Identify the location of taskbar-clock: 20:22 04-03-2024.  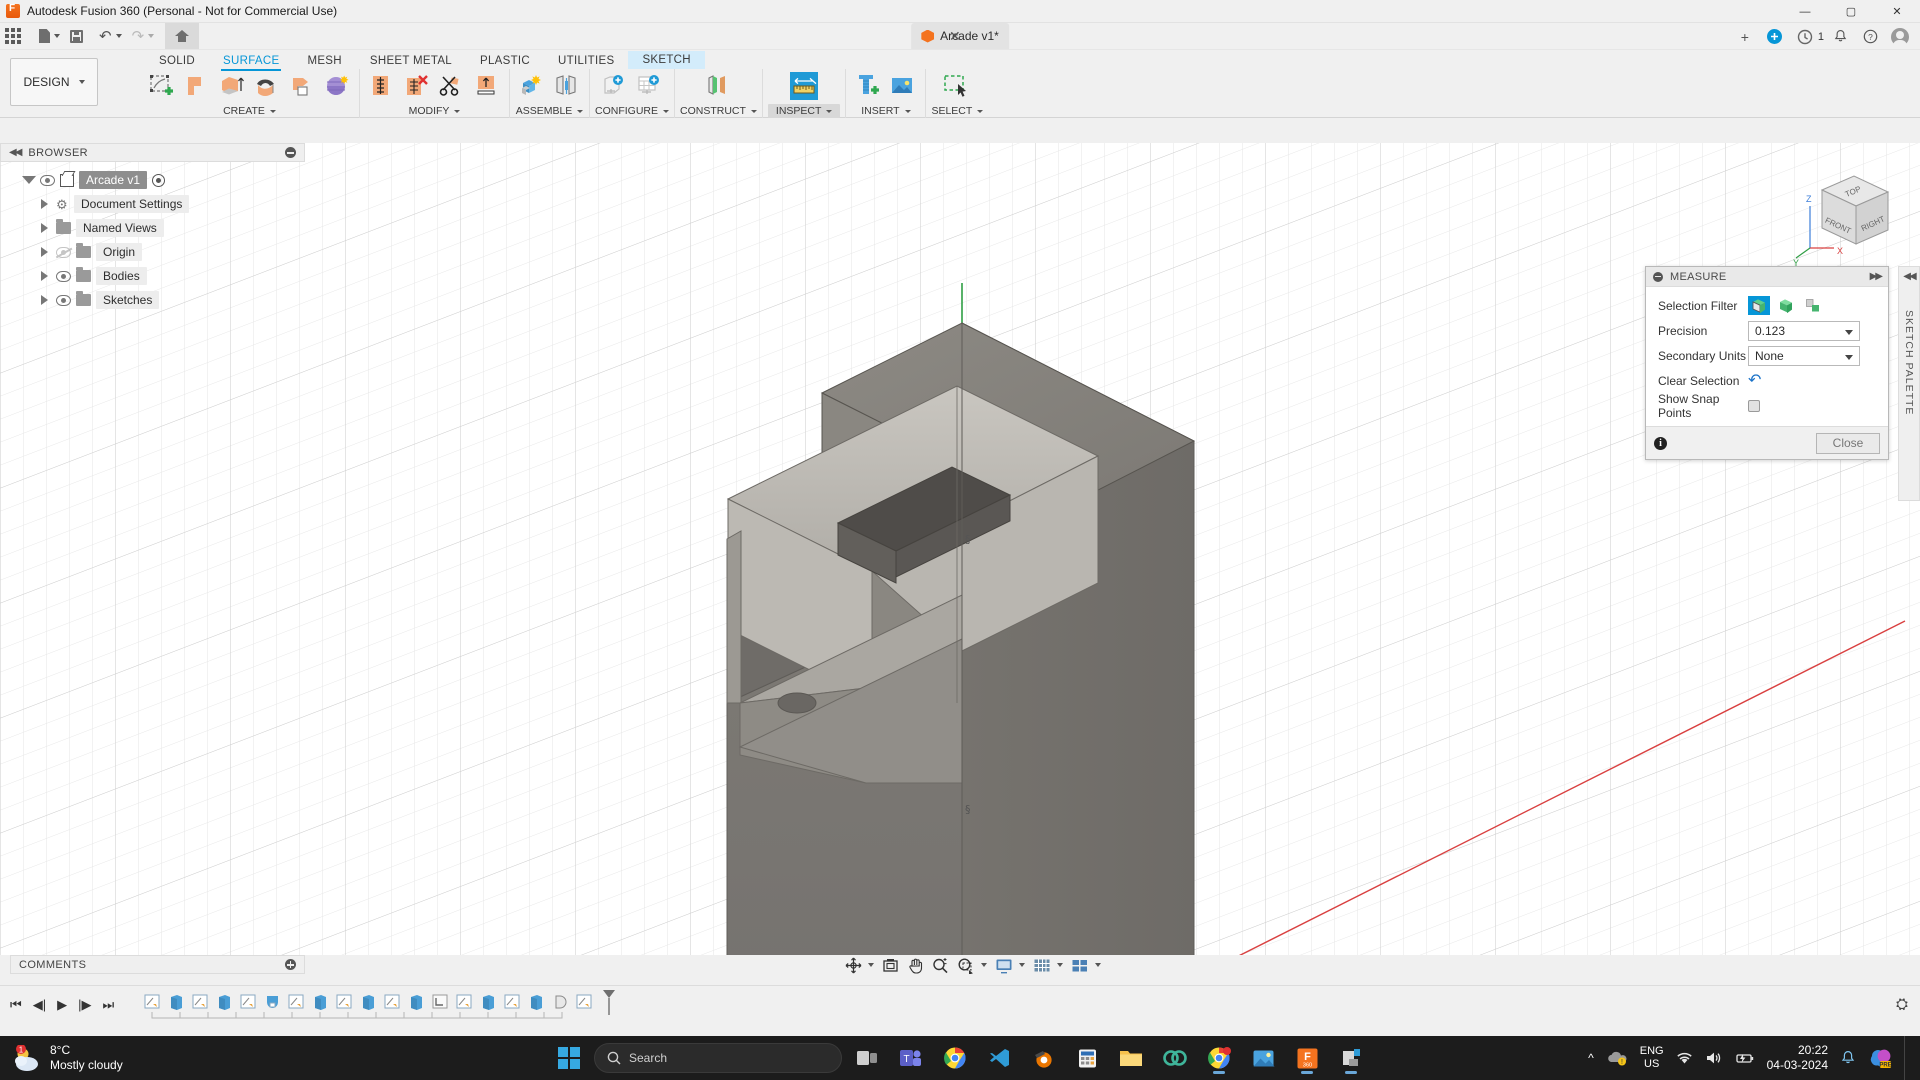
(1797, 1058).